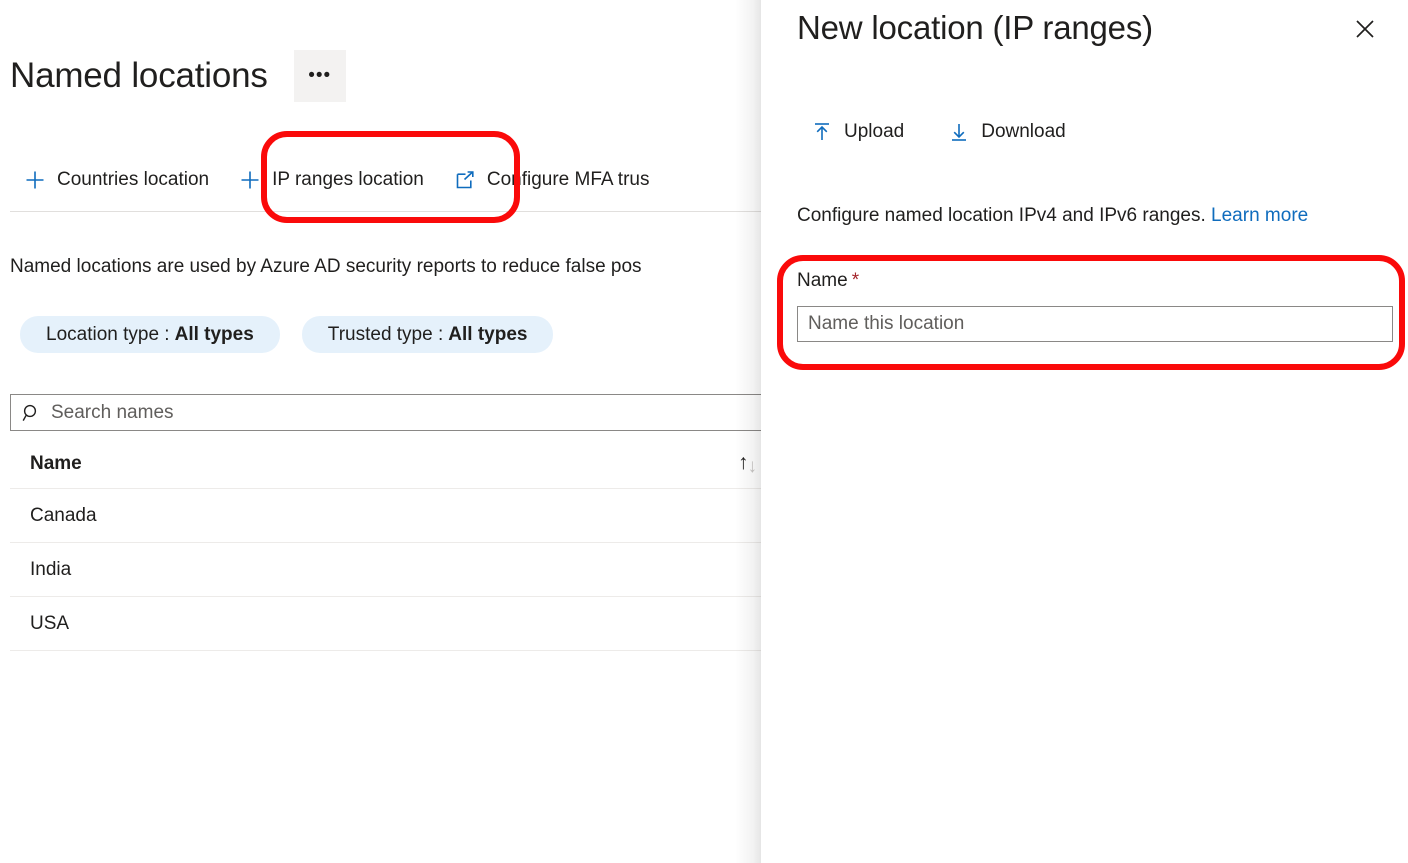 The height and width of the screenshot is (863, 1408). Describe the element at coordinates (32, 413) in the screenshot. I see `search-icon` at that location.